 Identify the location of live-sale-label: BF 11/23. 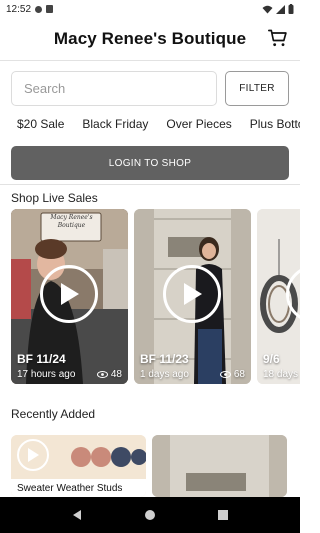
(164, 359).